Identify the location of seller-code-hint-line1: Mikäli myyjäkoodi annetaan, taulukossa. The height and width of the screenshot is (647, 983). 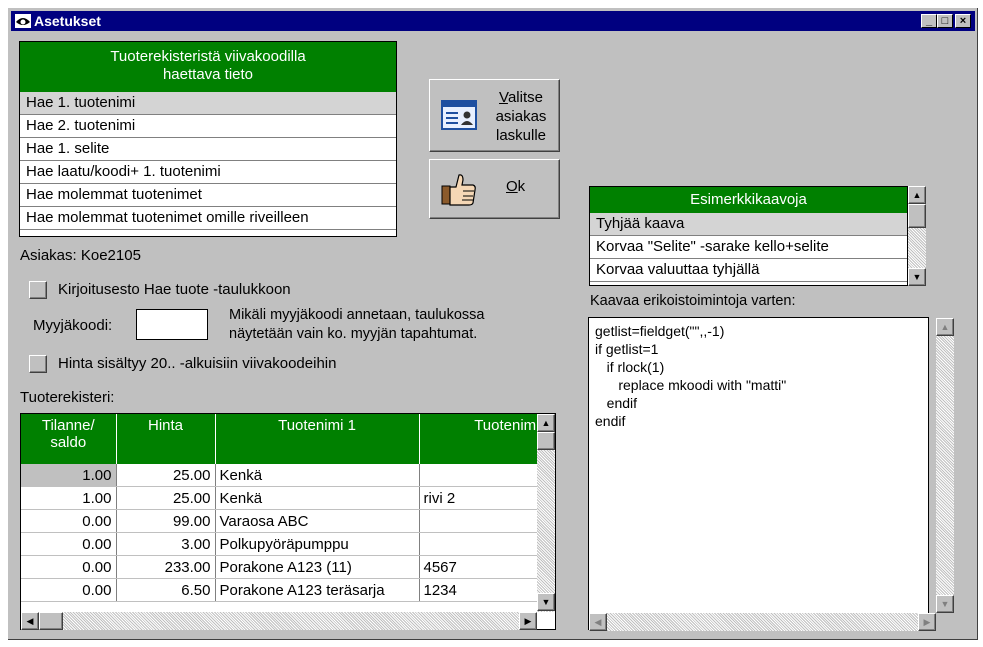
(357, 315).